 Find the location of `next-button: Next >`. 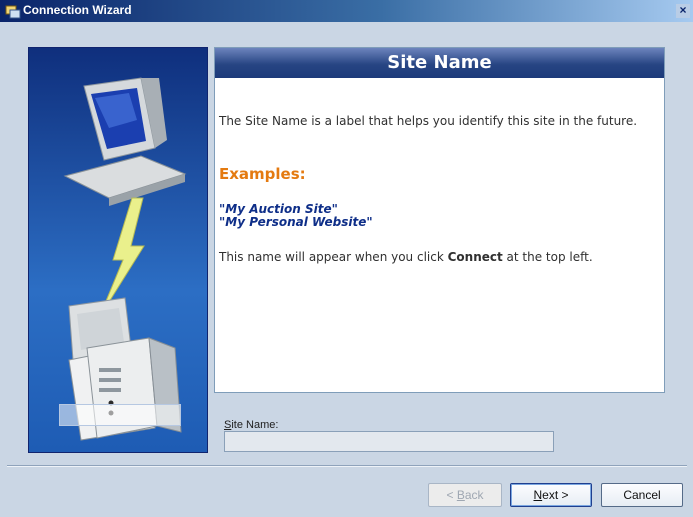

next-button: Next > is located at coordinates (551, 495).